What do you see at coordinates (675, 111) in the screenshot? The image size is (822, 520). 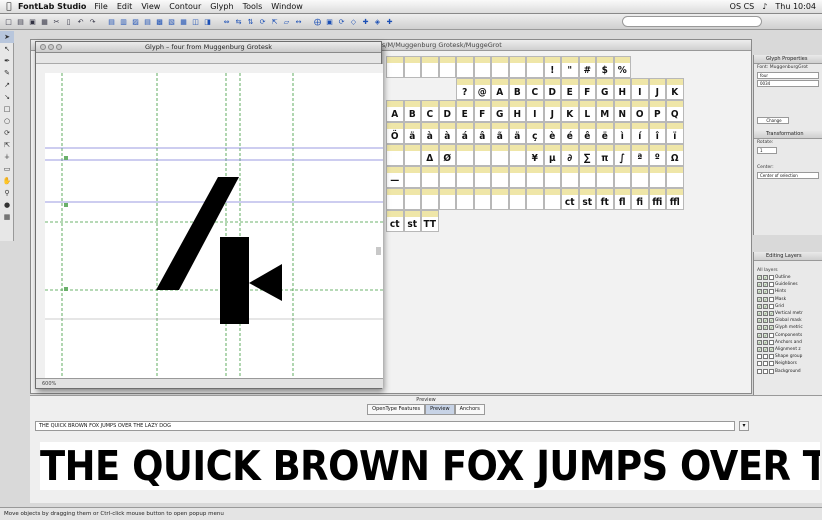 I see `glyph-cell: Q` at bounding box center [675, 111].